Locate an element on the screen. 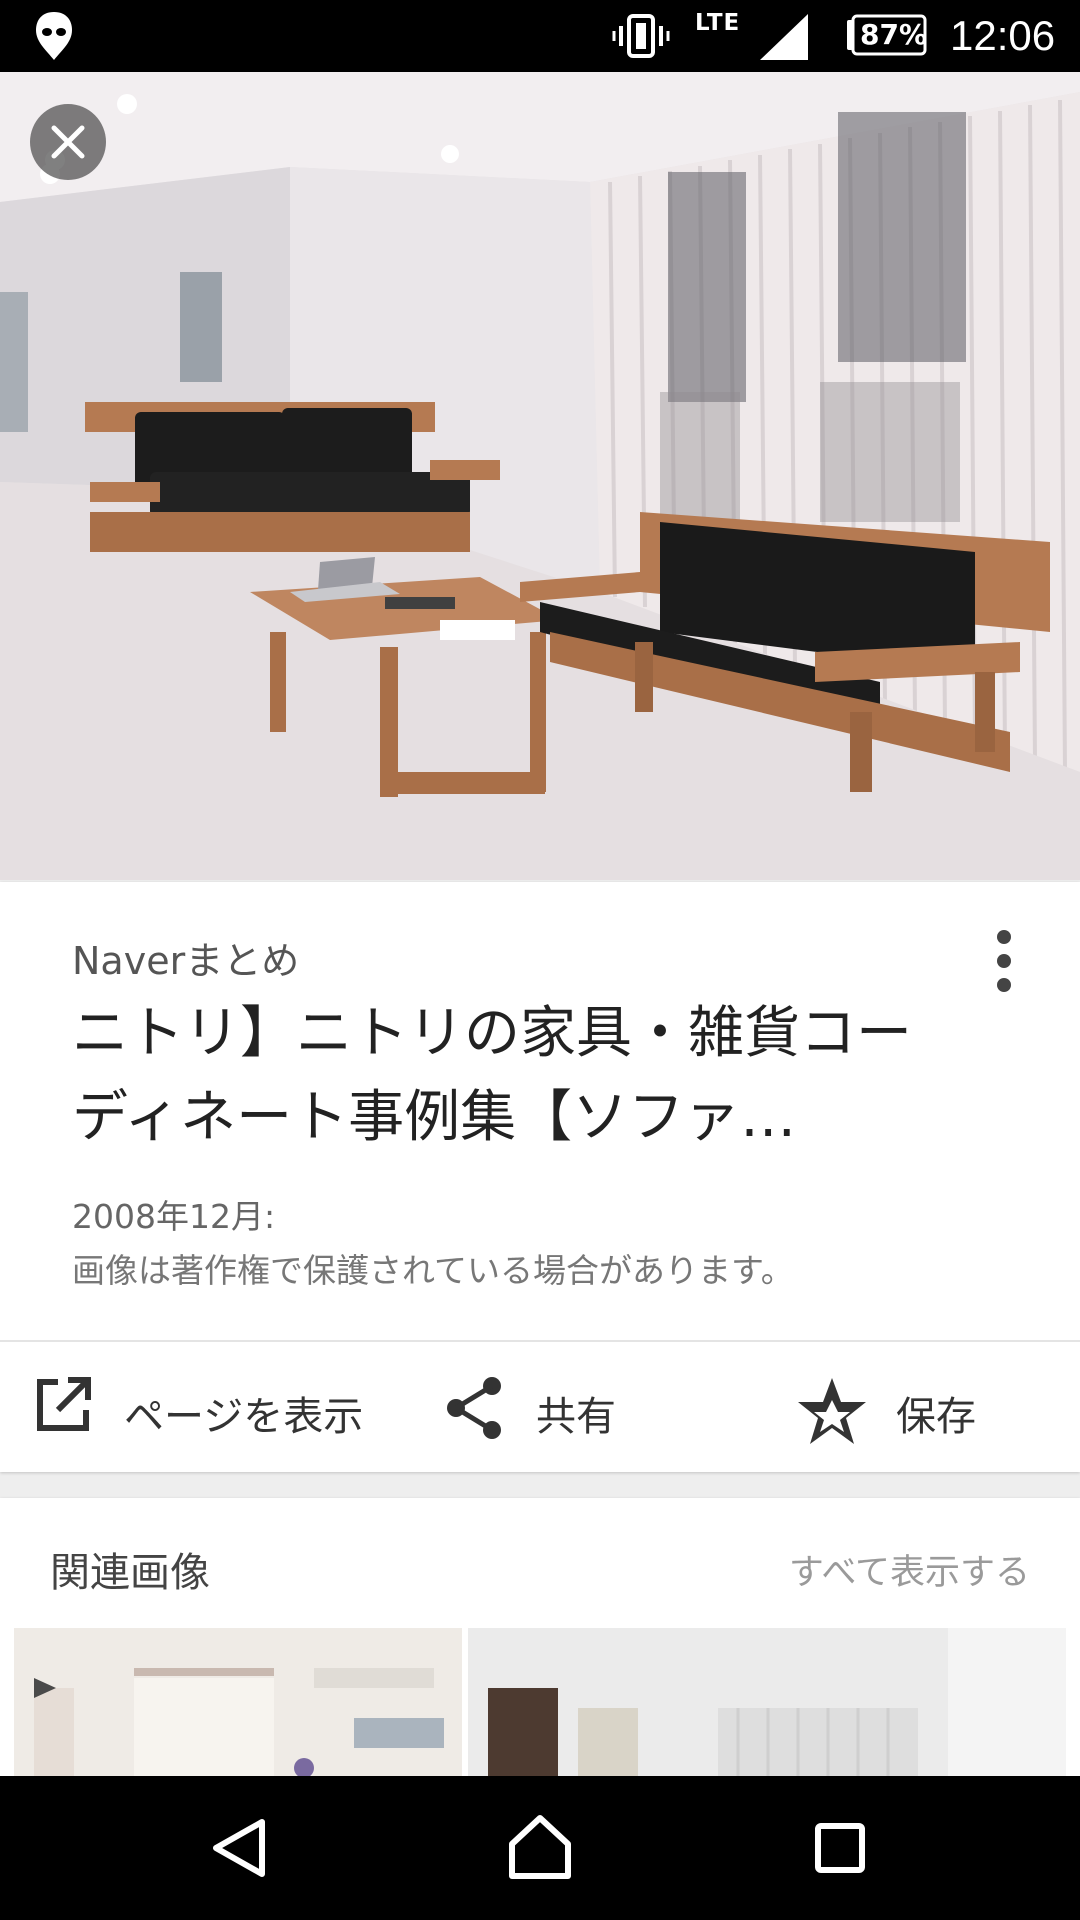 The height and width of the screenshot is (1920, 1080). view-page-button: ページを表示 is located at coordinates (210, 1407).